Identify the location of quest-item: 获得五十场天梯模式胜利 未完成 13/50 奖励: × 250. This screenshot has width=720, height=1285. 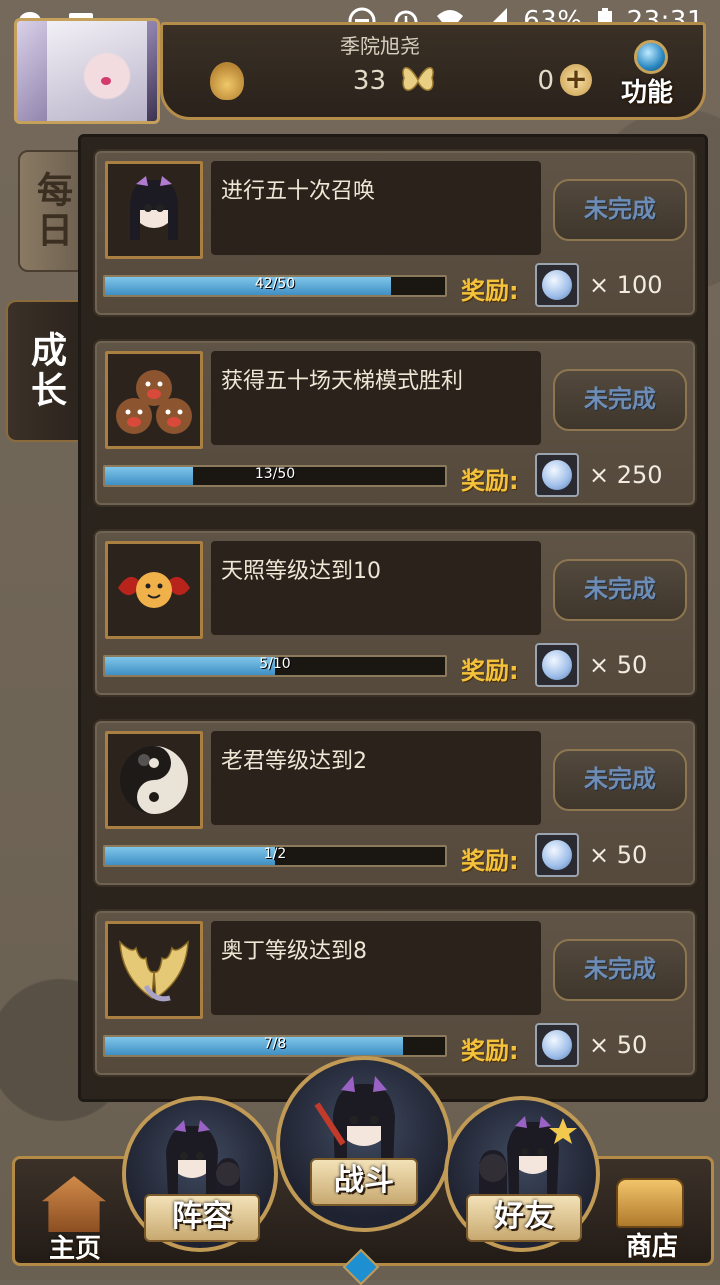
(395, 423).